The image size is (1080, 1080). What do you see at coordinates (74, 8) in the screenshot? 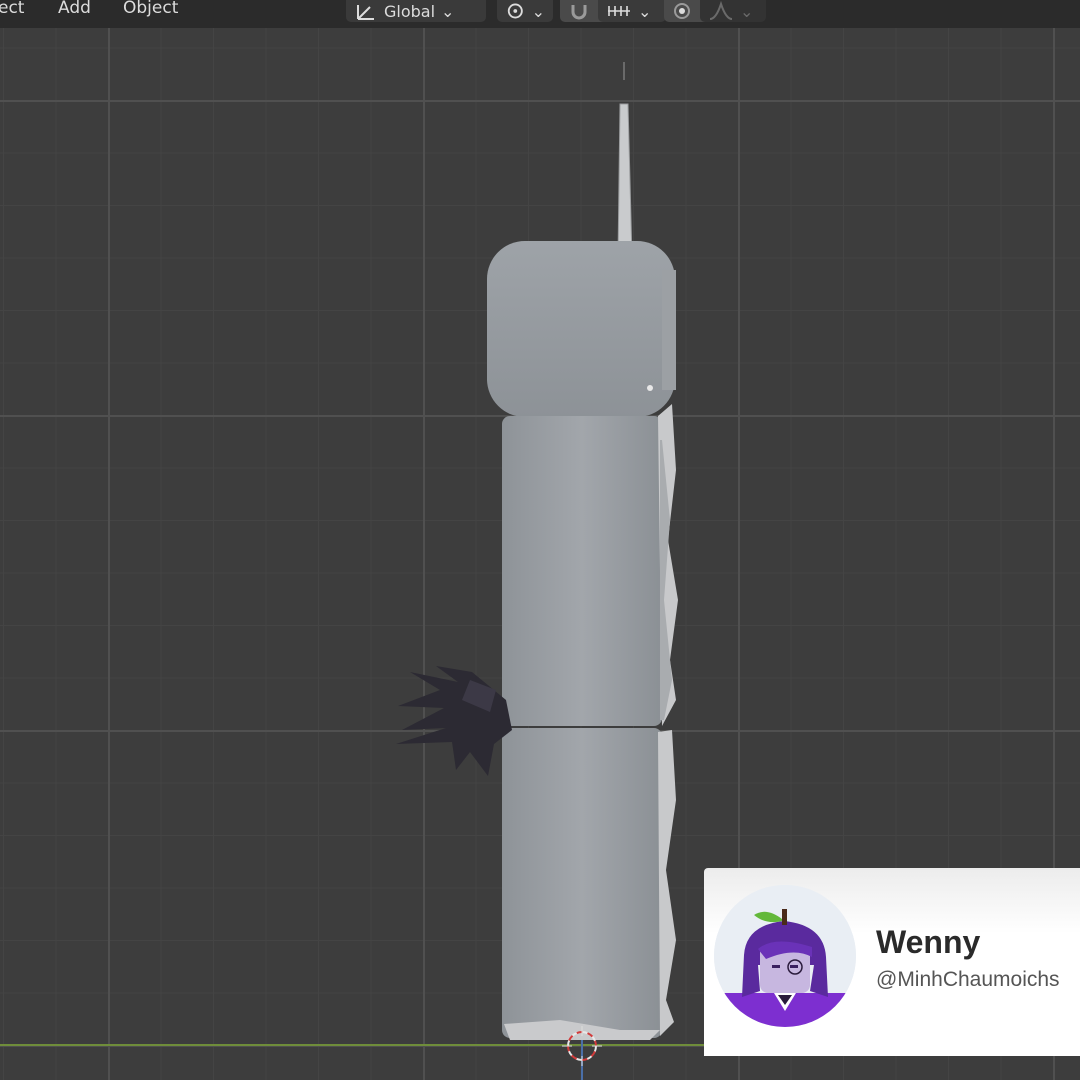
I see `menu-add: Add` at bounding box center [74, 8].